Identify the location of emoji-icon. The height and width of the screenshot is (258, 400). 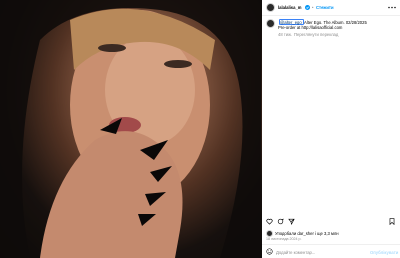
(269, 251).